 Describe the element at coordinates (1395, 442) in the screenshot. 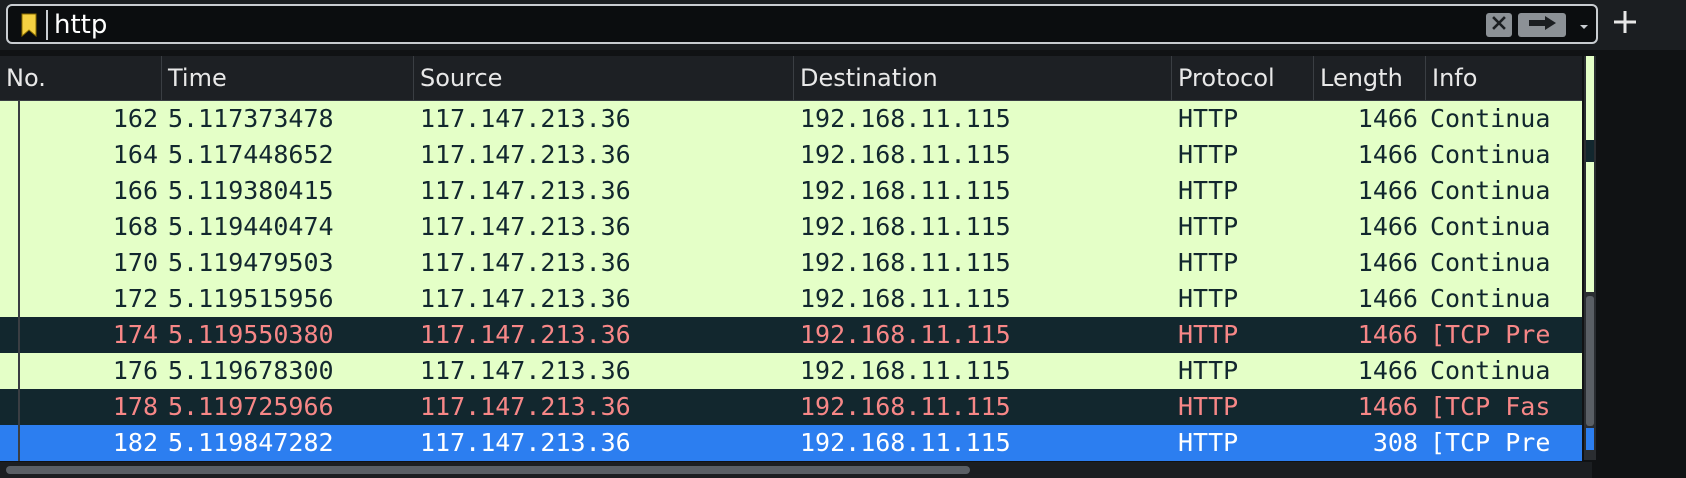

I see `cell-length: 308` at that location.